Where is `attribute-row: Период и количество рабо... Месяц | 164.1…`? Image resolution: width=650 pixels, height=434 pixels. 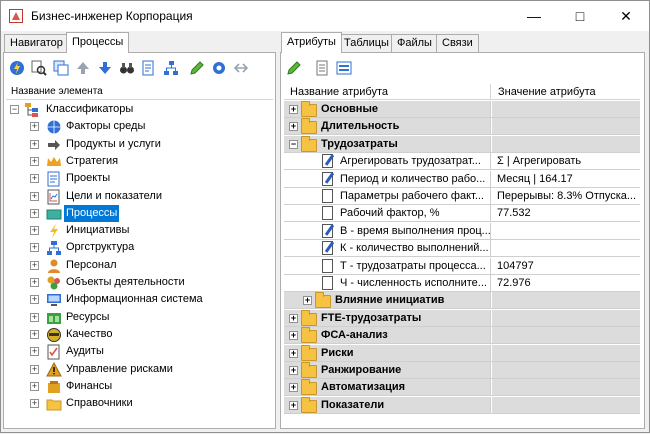
attribute-row: Период и количество рабо... Месяц | 164.1… is located at coordinates (462, 179).